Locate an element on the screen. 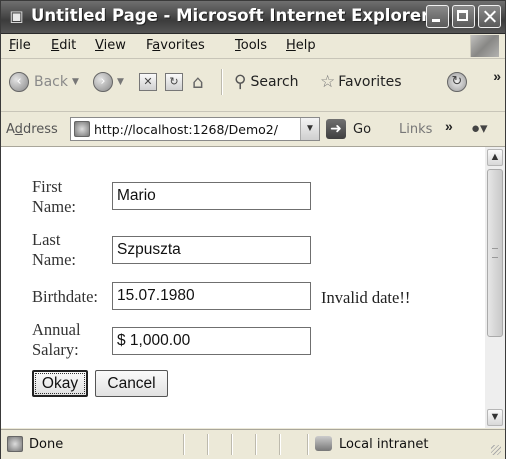 This screenshot has height=459, width=506. address-label-key: d is located at coordinates (18, 129).